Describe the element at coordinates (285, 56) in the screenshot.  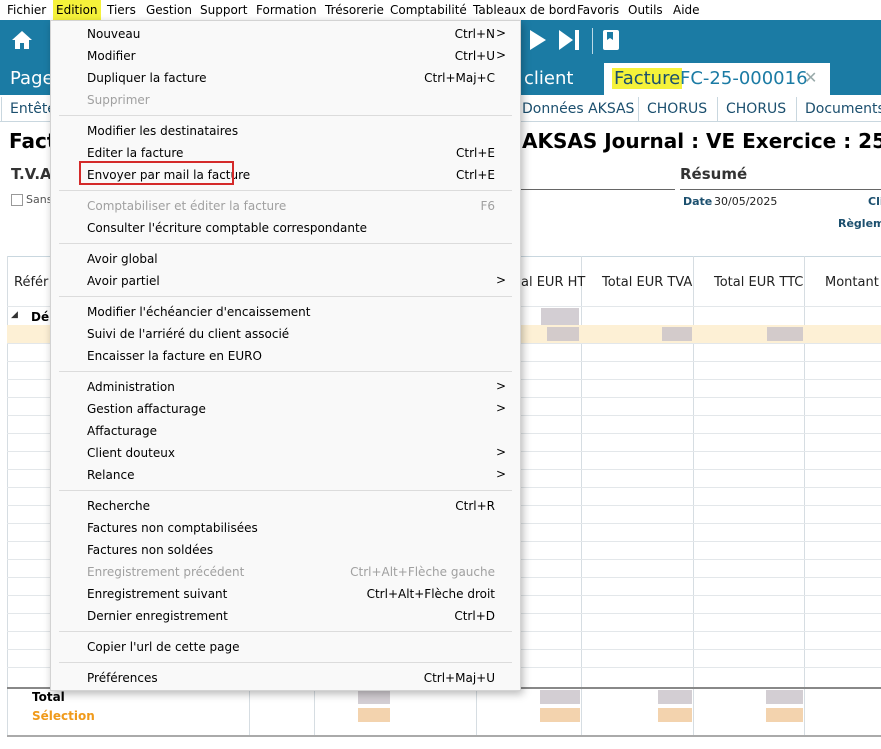
I see `menu-item-modifier: Modifier Ctrl+U >` at that location.